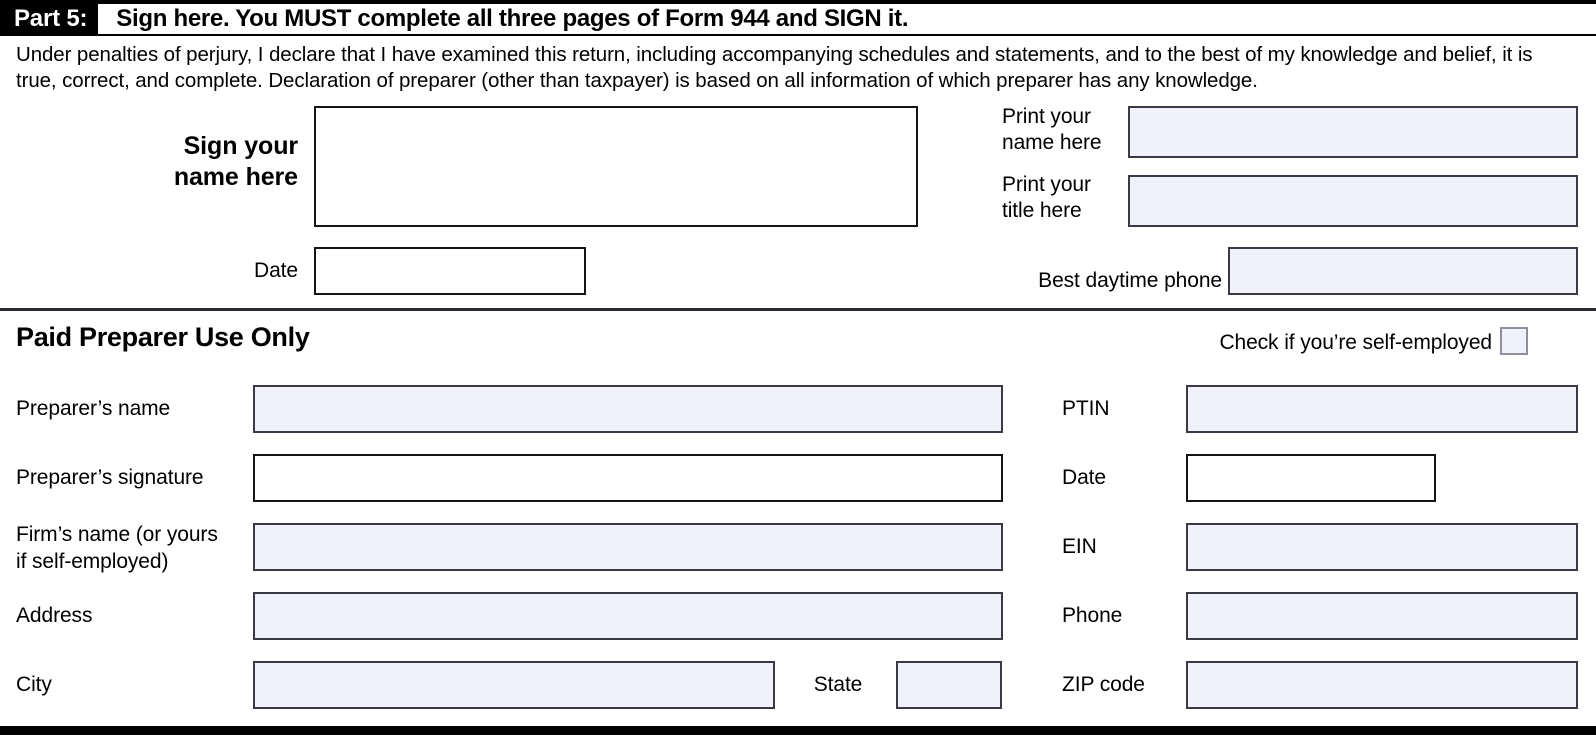 This screenshot has height=744, width=1596. I want to click on city-field, so click(514, 685).